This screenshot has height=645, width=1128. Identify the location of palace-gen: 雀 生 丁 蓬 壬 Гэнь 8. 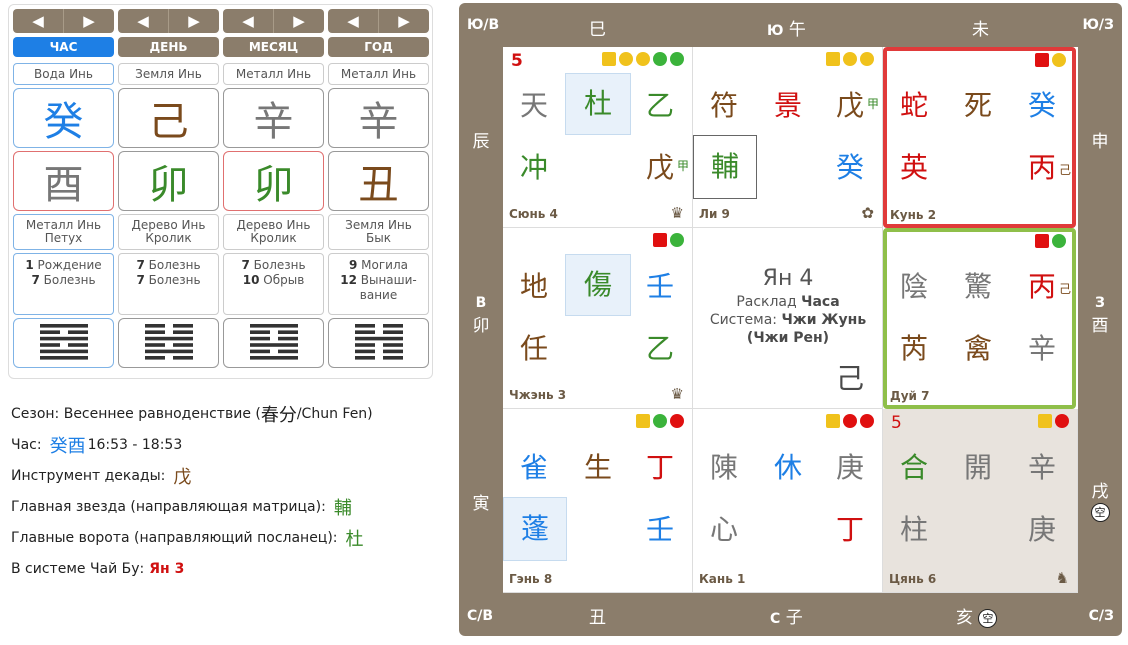
(598, 501).